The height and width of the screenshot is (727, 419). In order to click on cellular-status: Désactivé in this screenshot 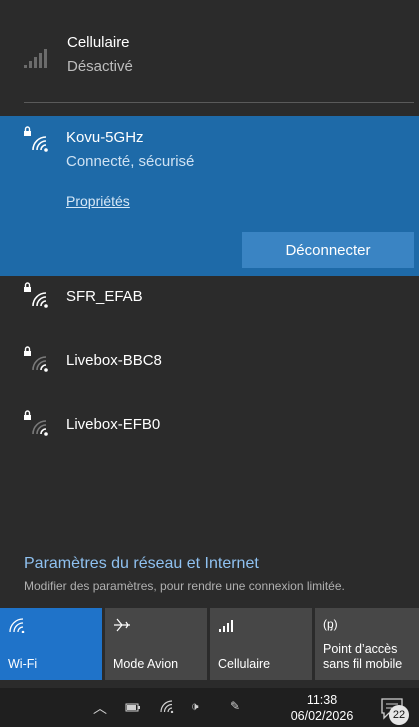, I will do `click(100, 66)`.